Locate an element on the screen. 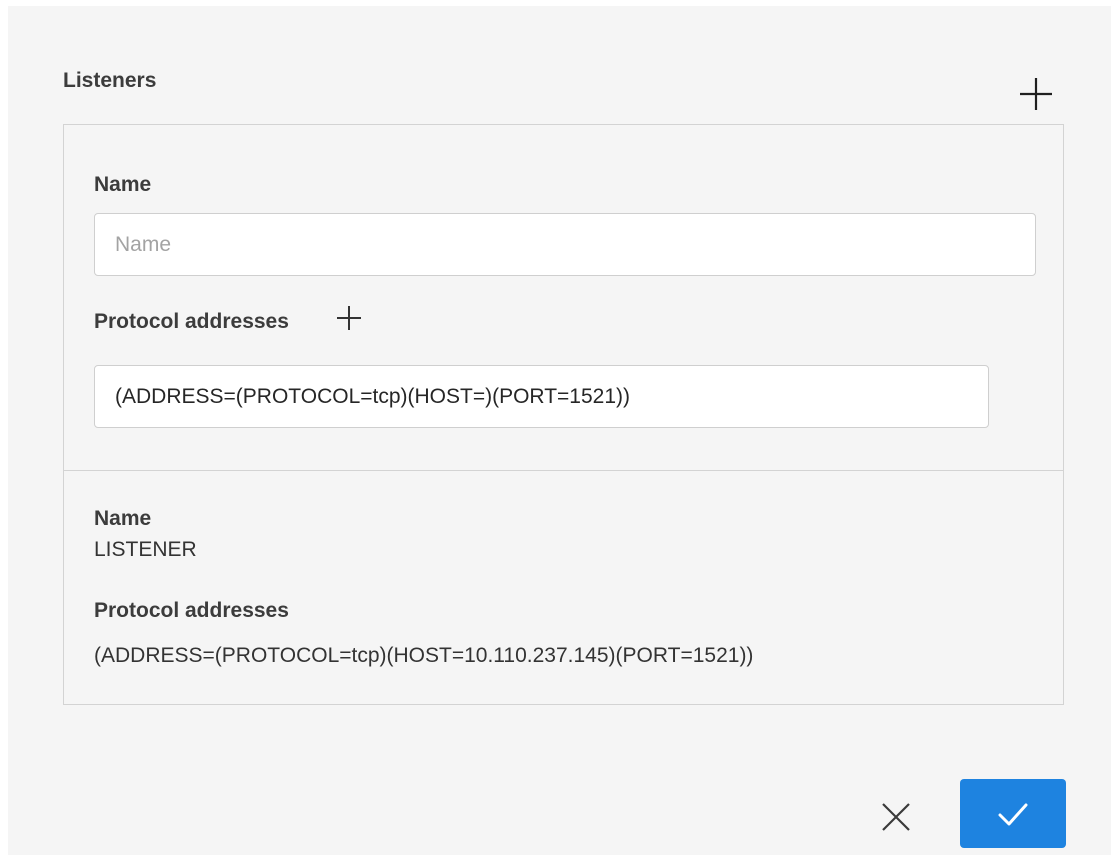 The width and height of the screenshot is (1117, 855). checkmark-icon is located at coordinates (1013, 814).